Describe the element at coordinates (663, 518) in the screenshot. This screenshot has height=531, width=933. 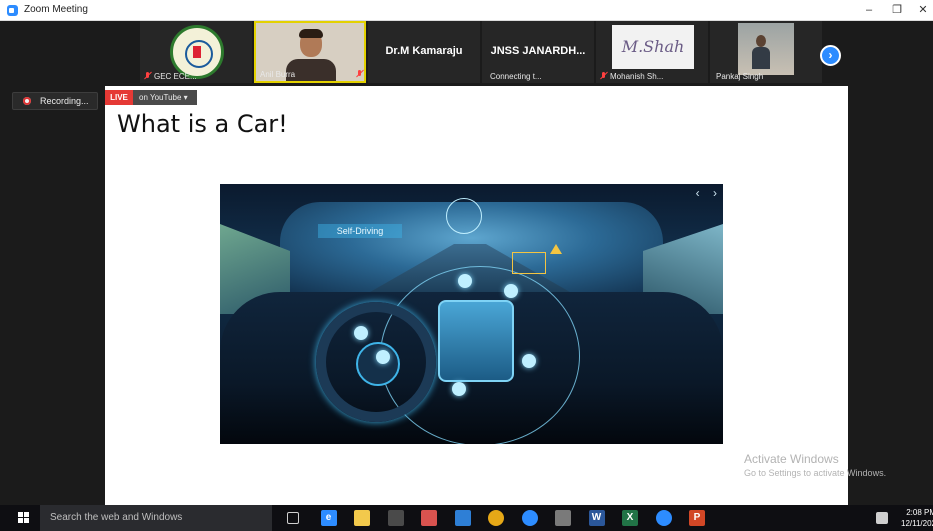
I see `zoom-app-icon` at that location.